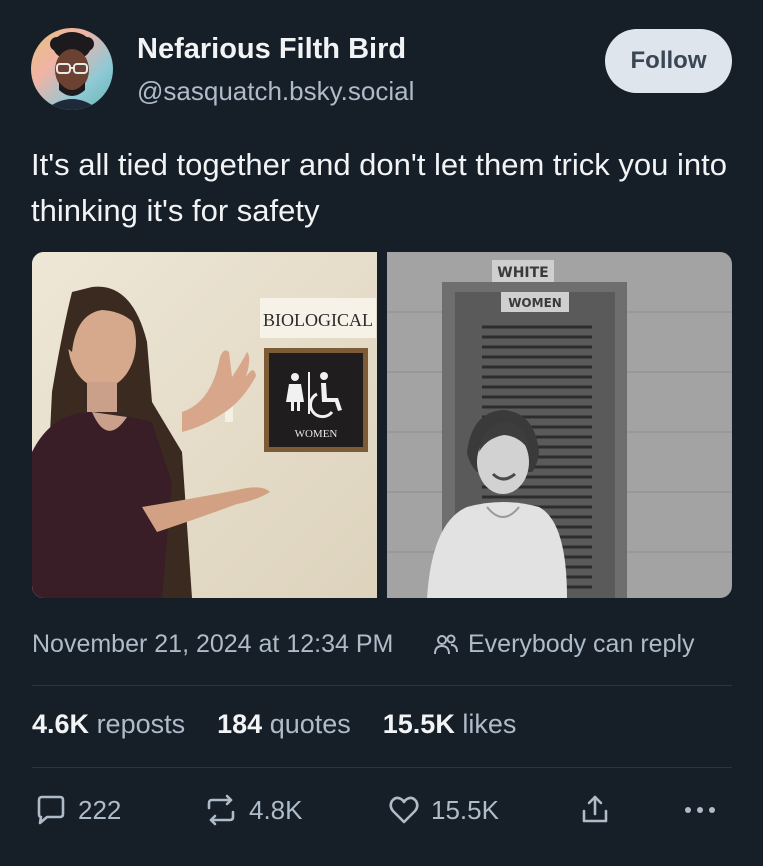 This screenshot has width=763, height=866. What do you see at coordinates (316, 434) in the screenshot?
I see `sign-women-text: WOMEN` at bounding box center [316, 434].